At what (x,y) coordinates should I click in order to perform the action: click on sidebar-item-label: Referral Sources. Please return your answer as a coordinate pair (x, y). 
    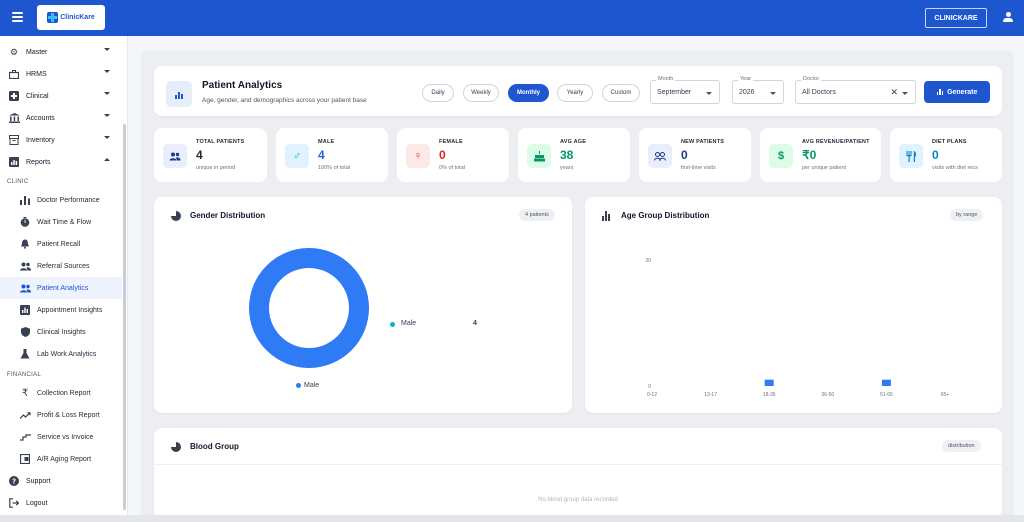
    Looking at the image, I should click on (63, 266).